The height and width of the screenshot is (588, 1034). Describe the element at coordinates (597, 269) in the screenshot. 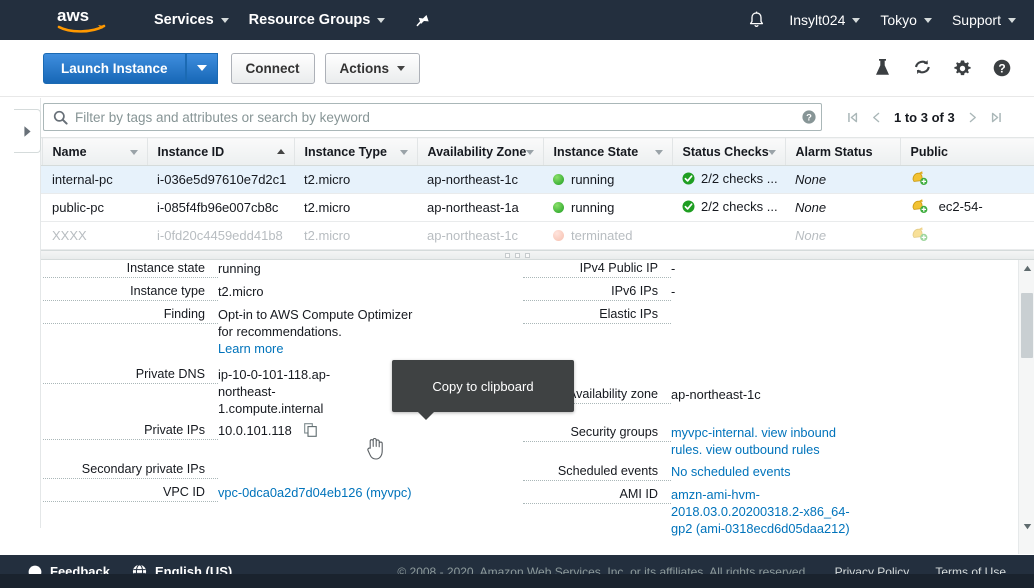

I see `detail-label-ipv4-public-ip: IPv4 Public IP` at that location.